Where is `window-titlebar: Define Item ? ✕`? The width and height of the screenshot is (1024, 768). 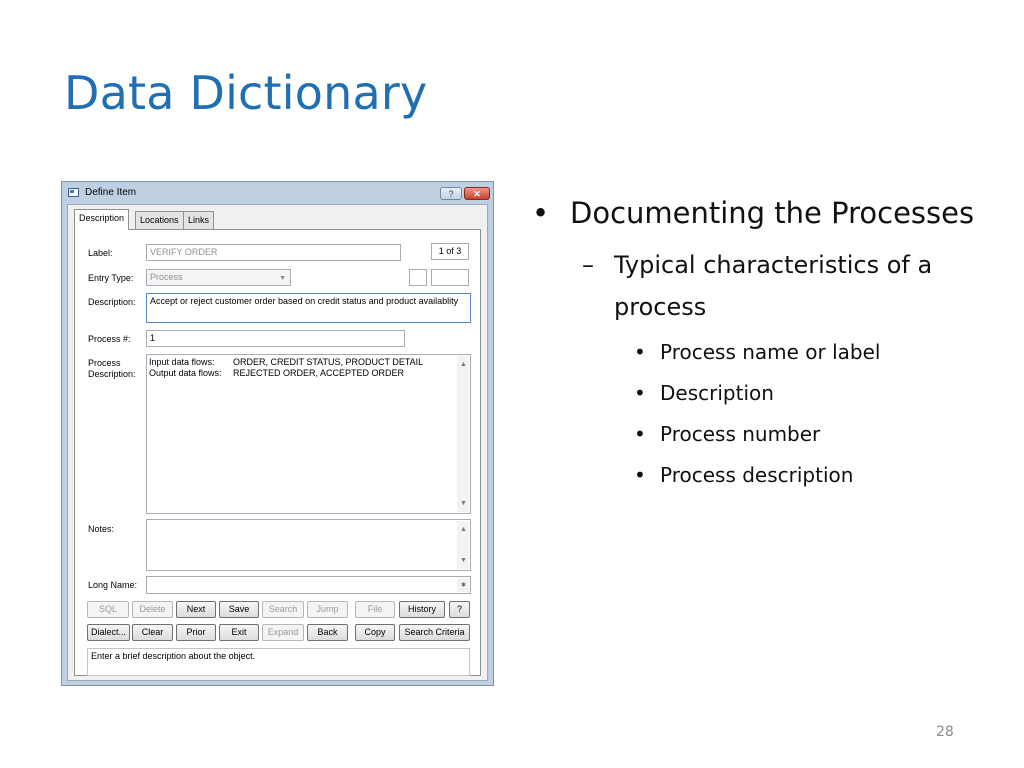 window-titlebar: Define Item ? ✕ is located at coordinates (277, 193).